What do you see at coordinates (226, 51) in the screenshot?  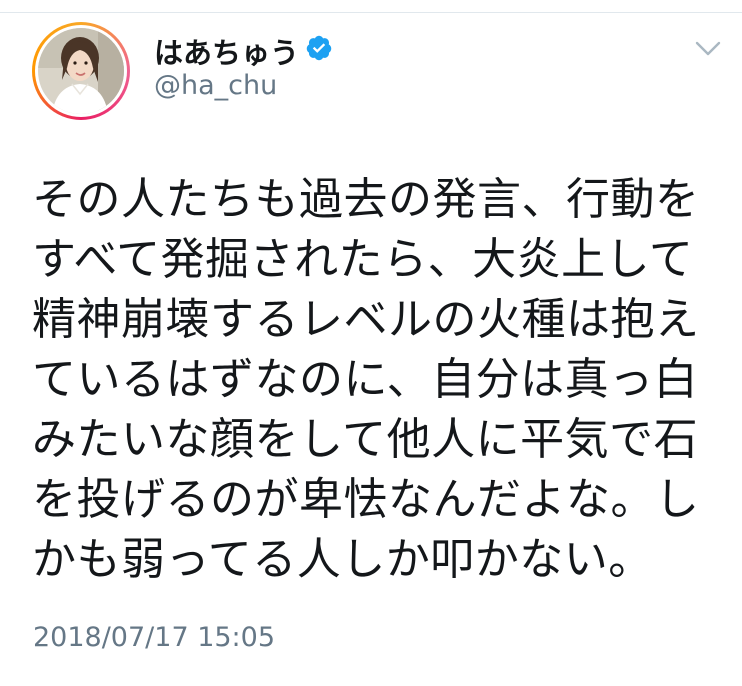 I see `display-name: はあちゅう` at bounding box center [226, 51].